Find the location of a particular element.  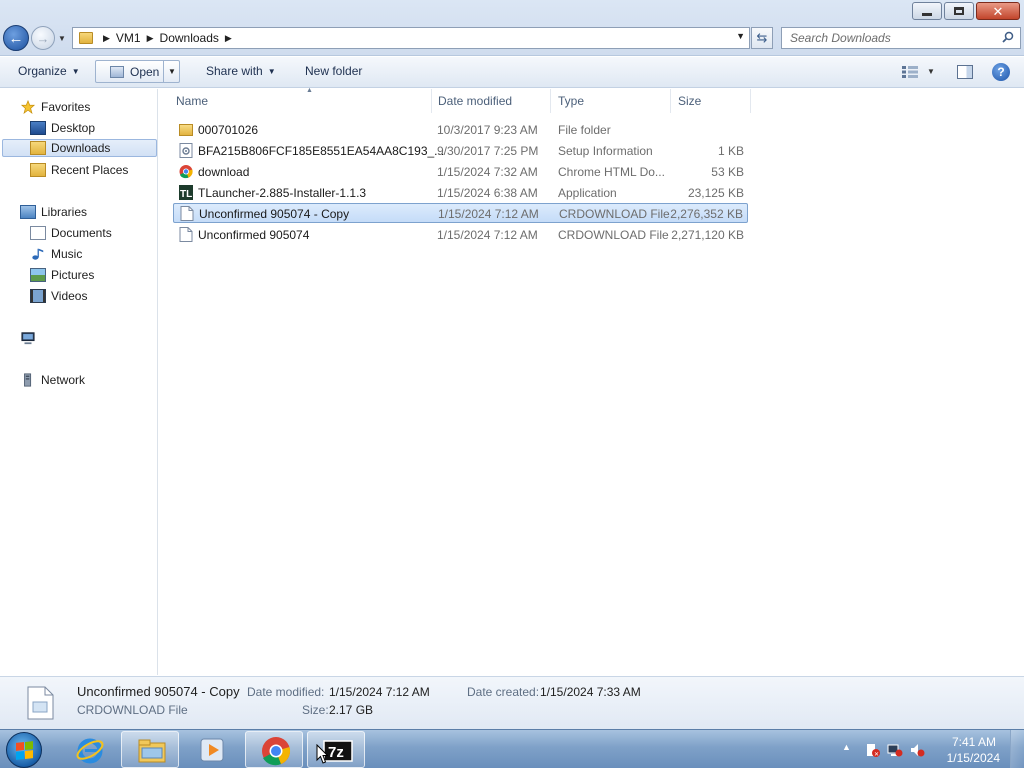

preview-pane-icon is located at coordinates (965, 72).